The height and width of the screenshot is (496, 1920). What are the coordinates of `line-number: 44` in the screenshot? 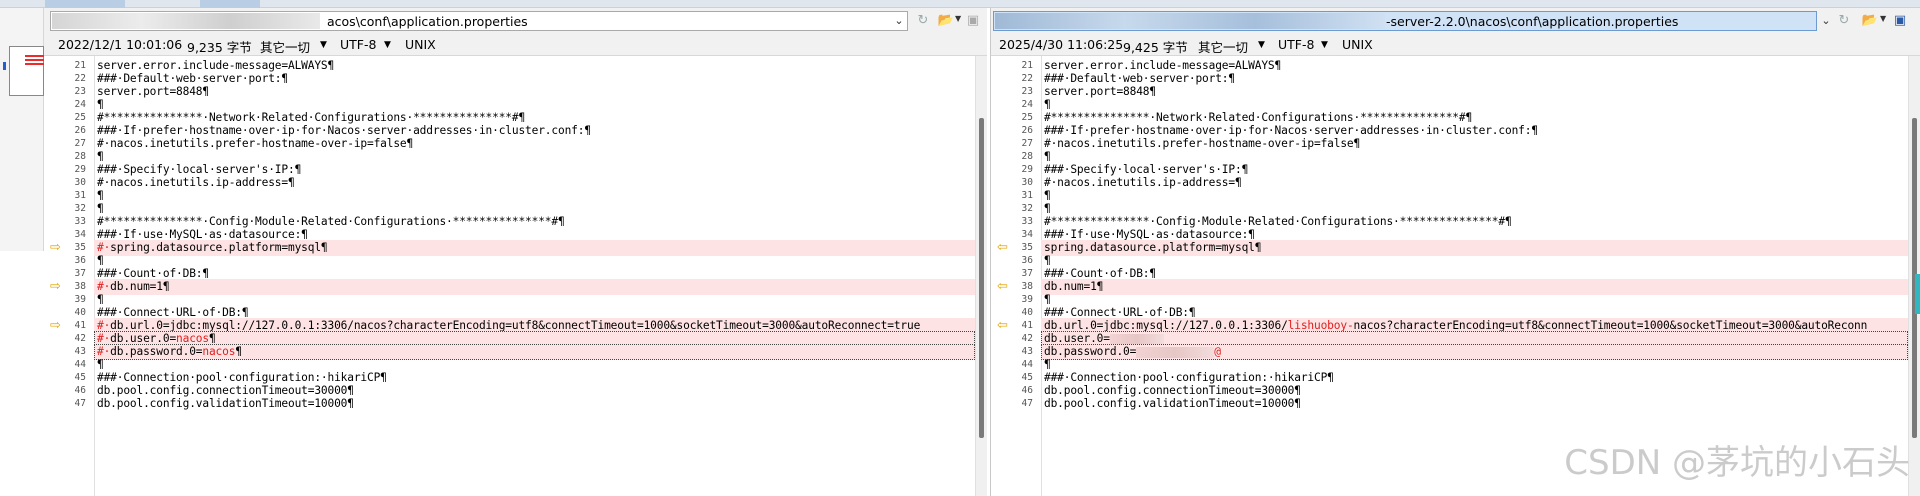 It's located at (80, 364).